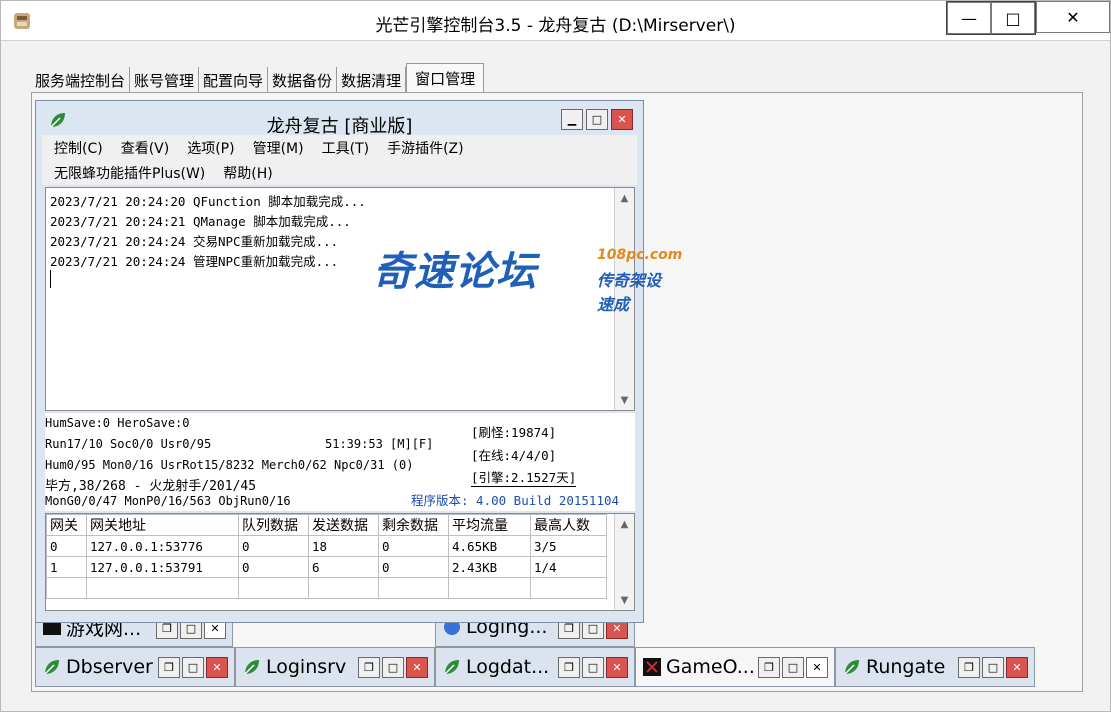  What do you see at coordinates (66, 525) in the screenshot?
I see `col-gateway: 网关` at bounding box center [66, 525].